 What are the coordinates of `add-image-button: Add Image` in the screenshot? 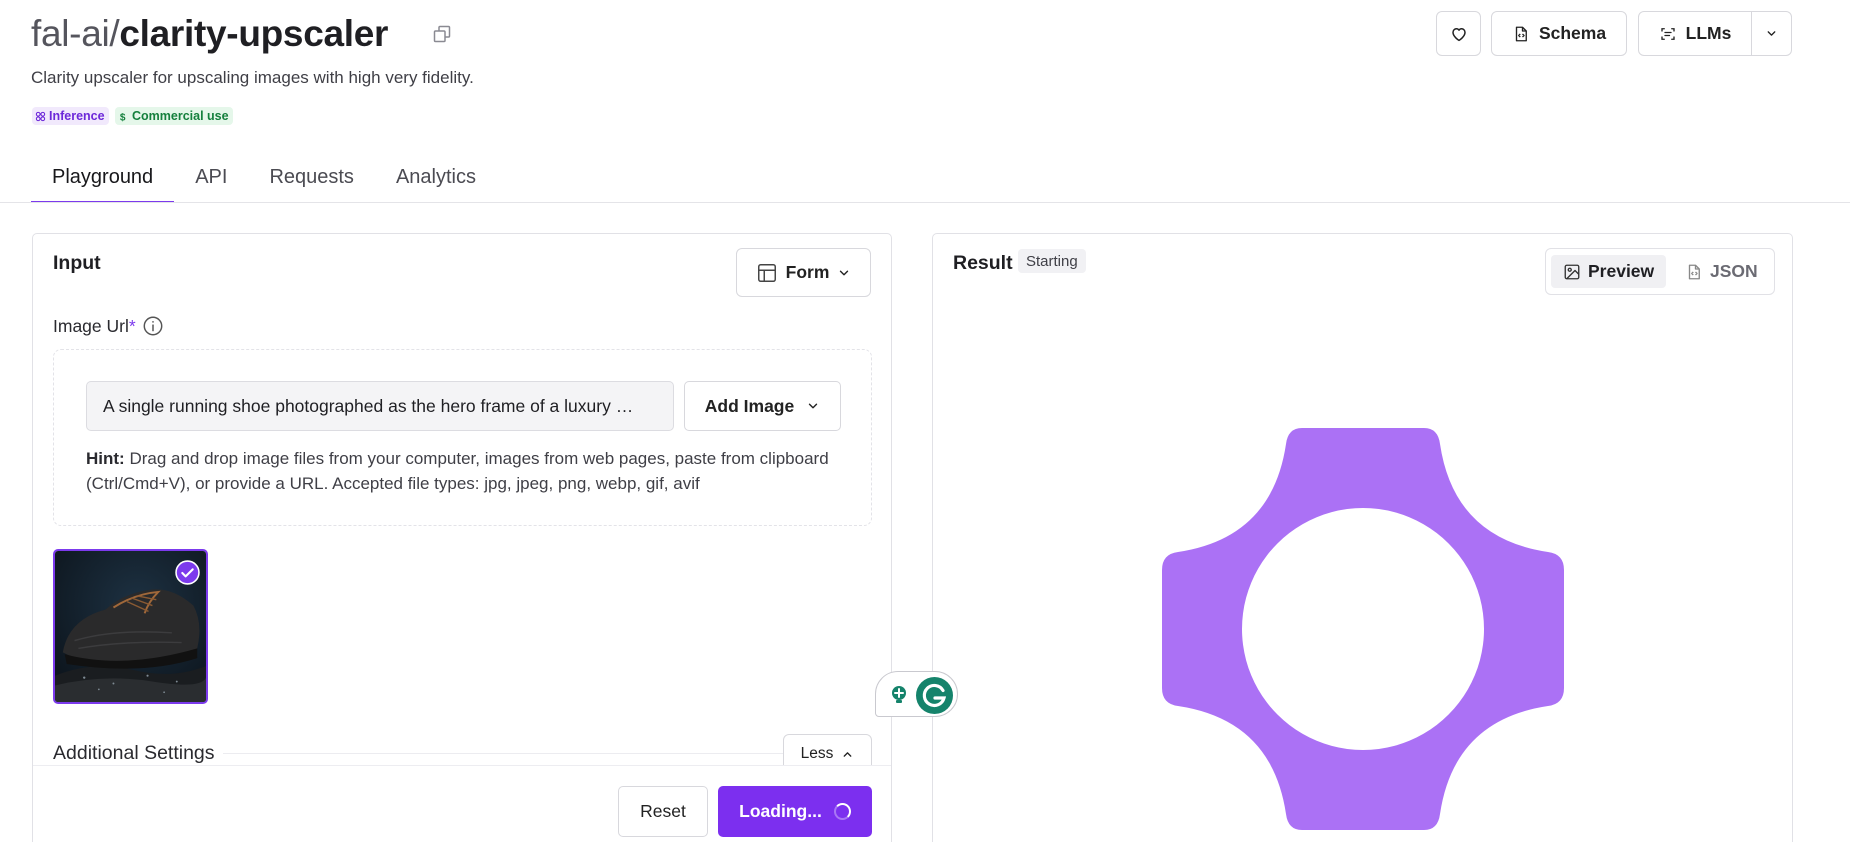 It's located at (762, 406).